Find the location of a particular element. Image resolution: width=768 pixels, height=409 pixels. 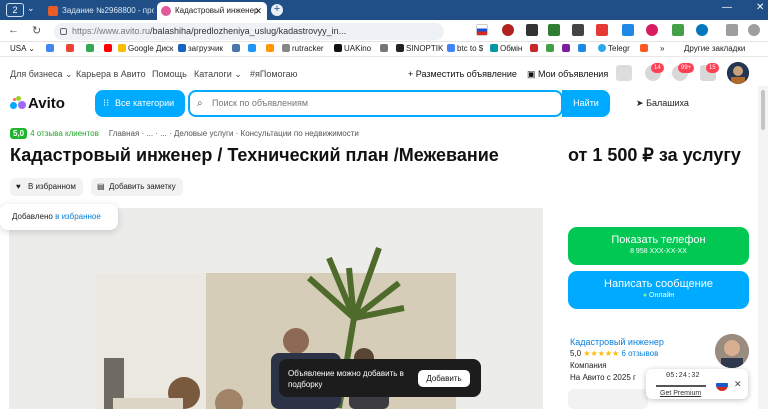

online-label: Онлайн is located at coordinates (662, 295).